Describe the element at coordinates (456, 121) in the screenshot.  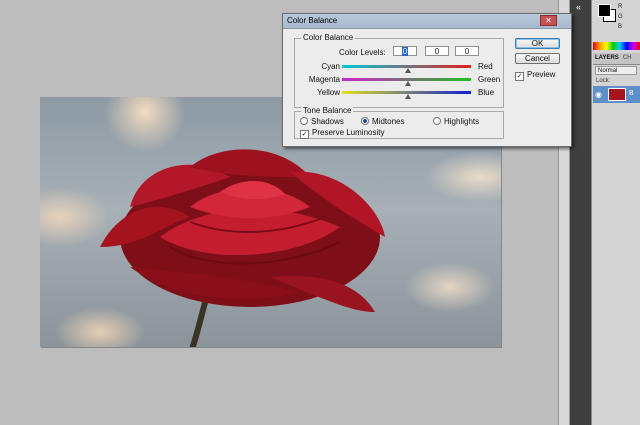
I see `highlights-radio: Highlights` at that location.